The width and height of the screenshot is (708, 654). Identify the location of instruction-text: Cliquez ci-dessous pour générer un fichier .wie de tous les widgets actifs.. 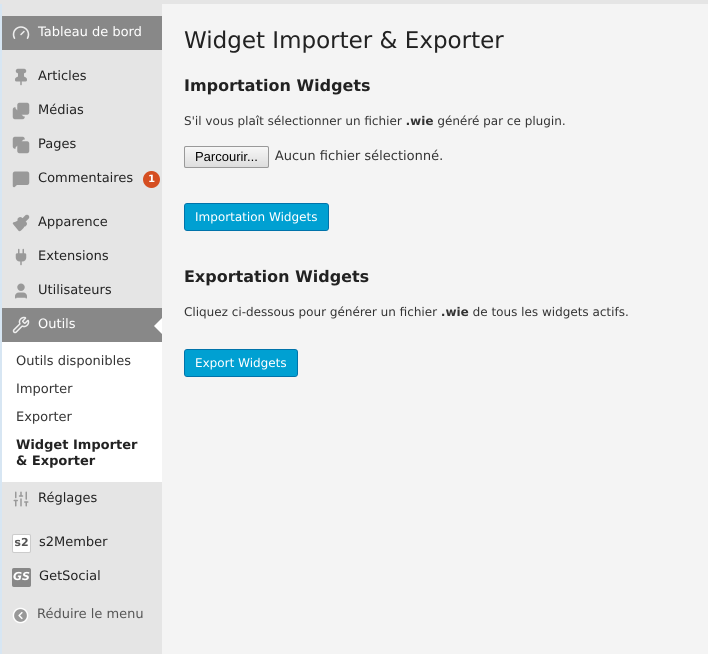
(407, 312).